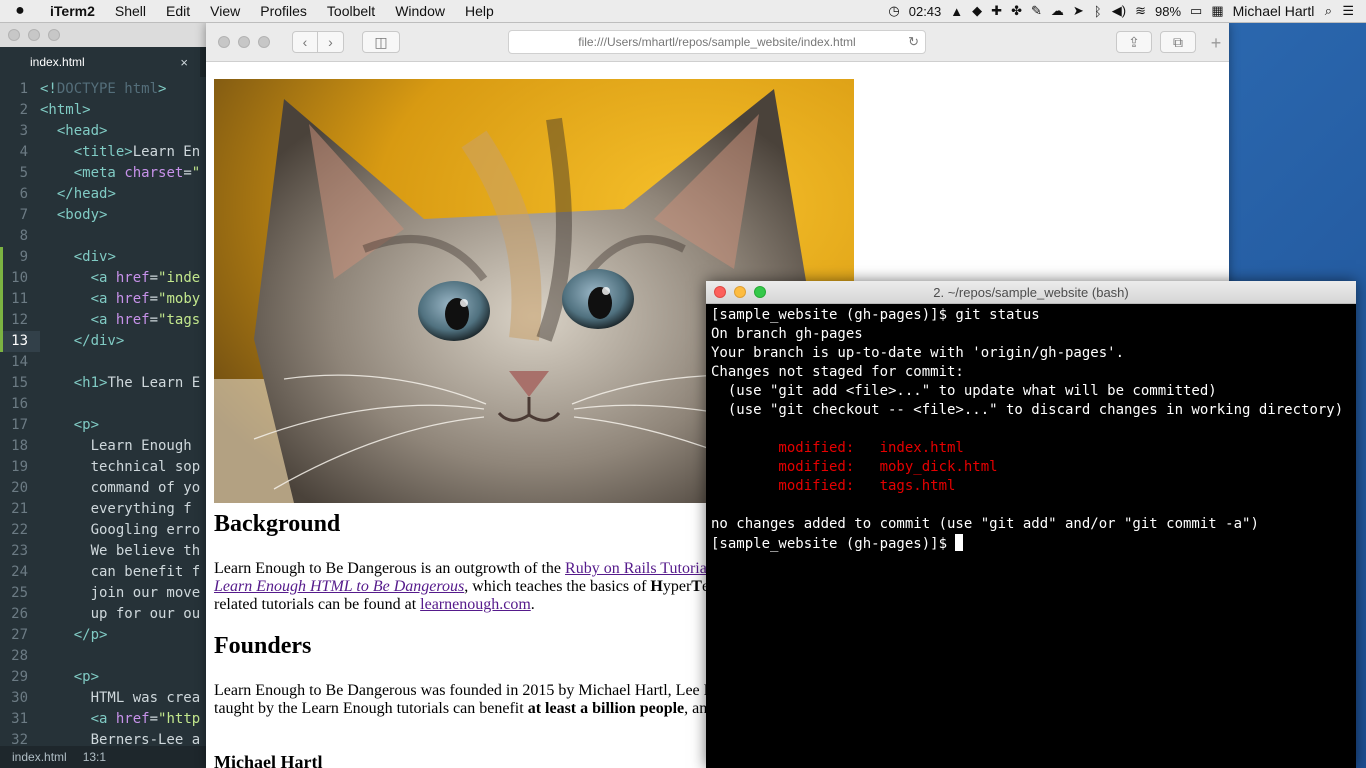  Describe the element at coordinates (19, 509) in the screenshot. I see `line-number: 21` at that location.